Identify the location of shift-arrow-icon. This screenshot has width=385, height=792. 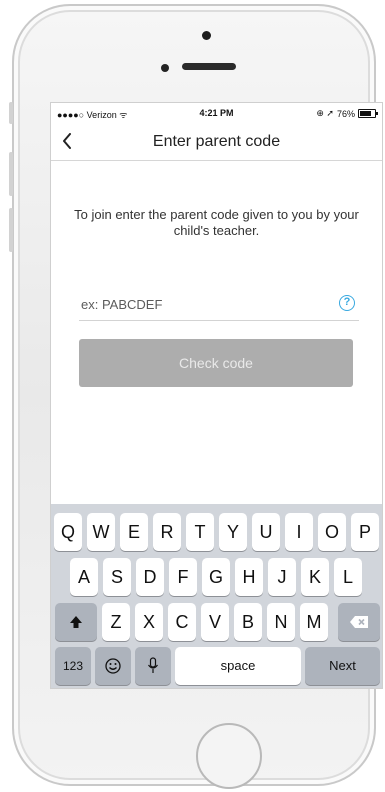
(76, 622).